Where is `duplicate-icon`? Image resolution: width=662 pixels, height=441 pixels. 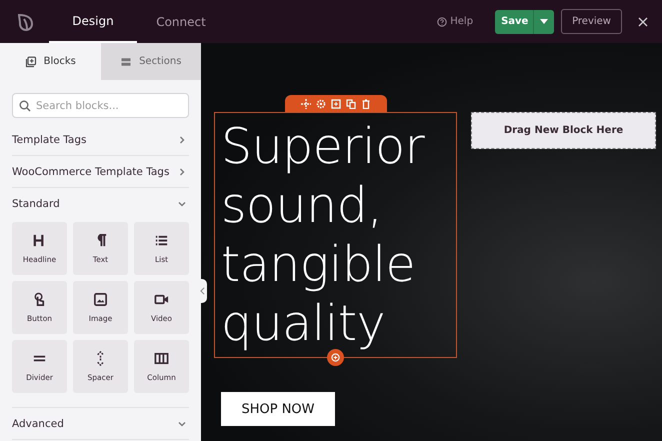 duplicate-icon is located at coordinates (351, 103).